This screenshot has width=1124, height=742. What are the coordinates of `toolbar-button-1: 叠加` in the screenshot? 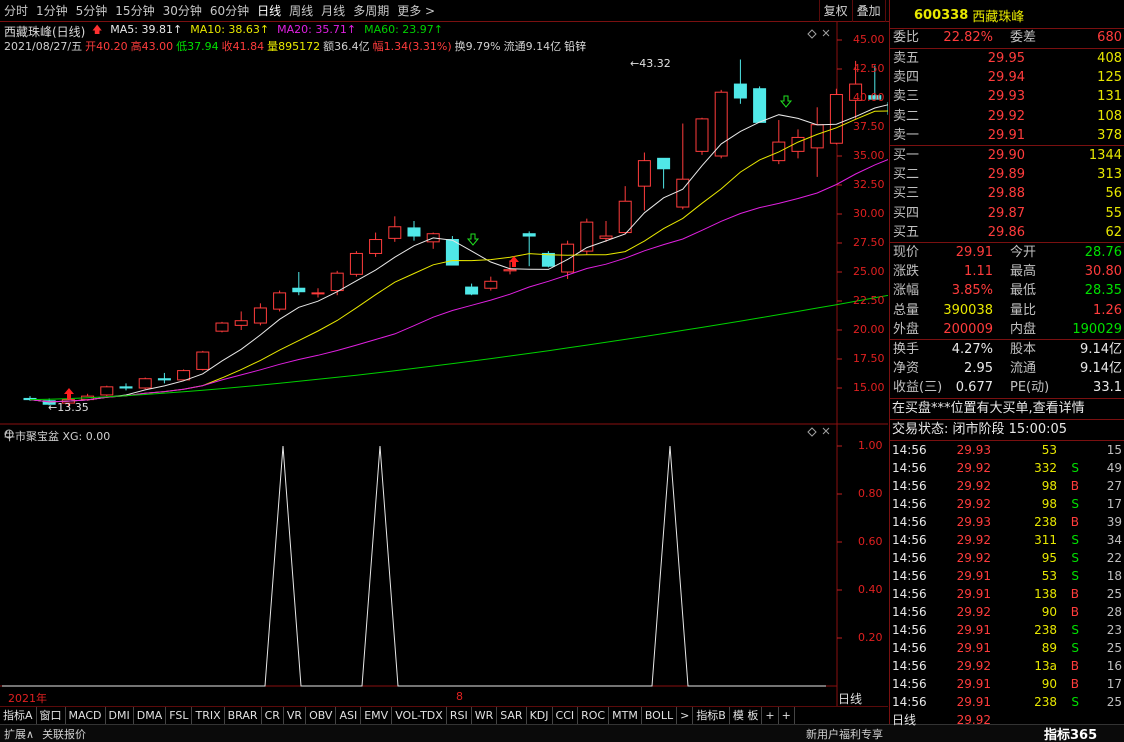 It's located at (868, 11).